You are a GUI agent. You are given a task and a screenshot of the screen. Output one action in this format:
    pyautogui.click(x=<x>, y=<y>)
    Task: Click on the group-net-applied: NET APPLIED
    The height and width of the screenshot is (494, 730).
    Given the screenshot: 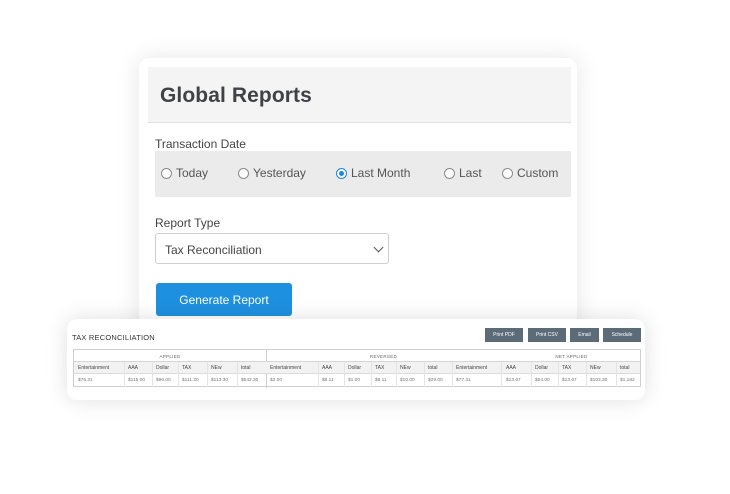 What is the action you would take?
    pyautogui.click(x=571, y=356)
    